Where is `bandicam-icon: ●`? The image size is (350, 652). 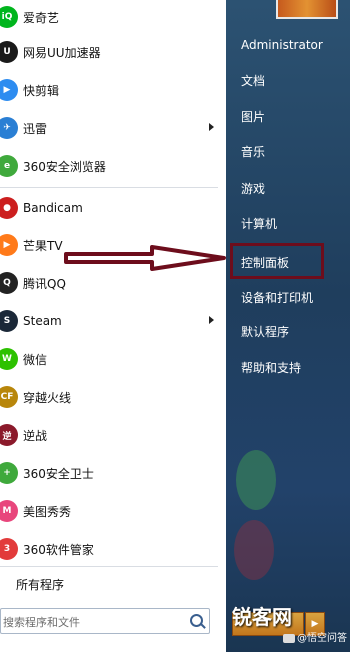 bandicam-icon: ● is located at coordinates (9, 208).